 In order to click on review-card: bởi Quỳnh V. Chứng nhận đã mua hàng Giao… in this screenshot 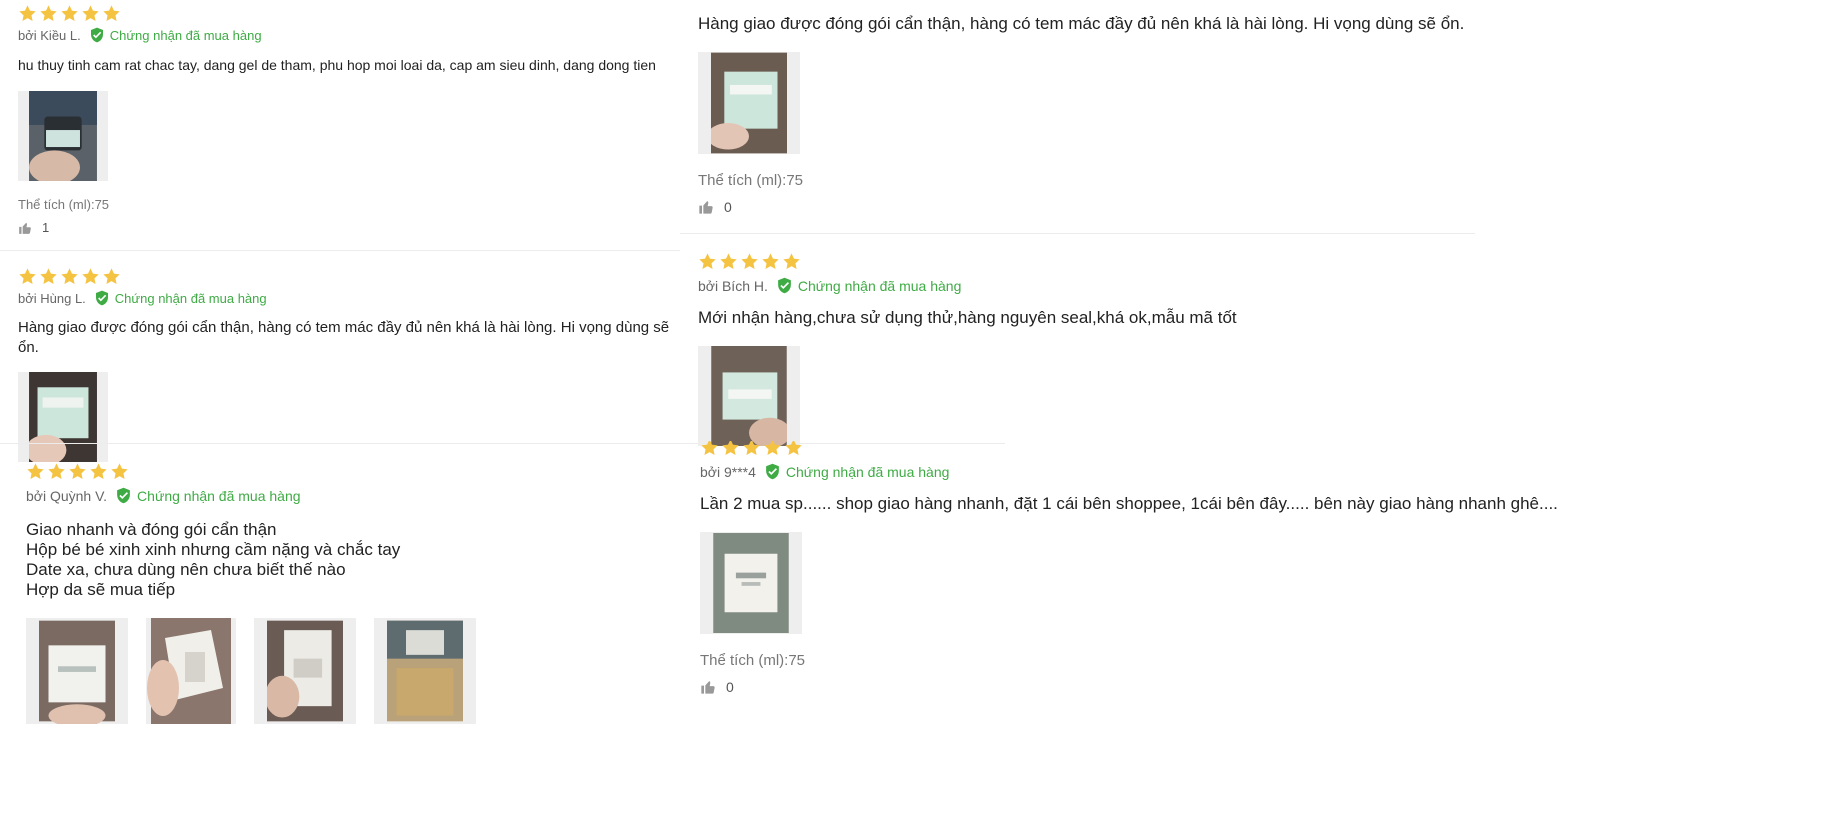, I will do `click(346, 593)`.